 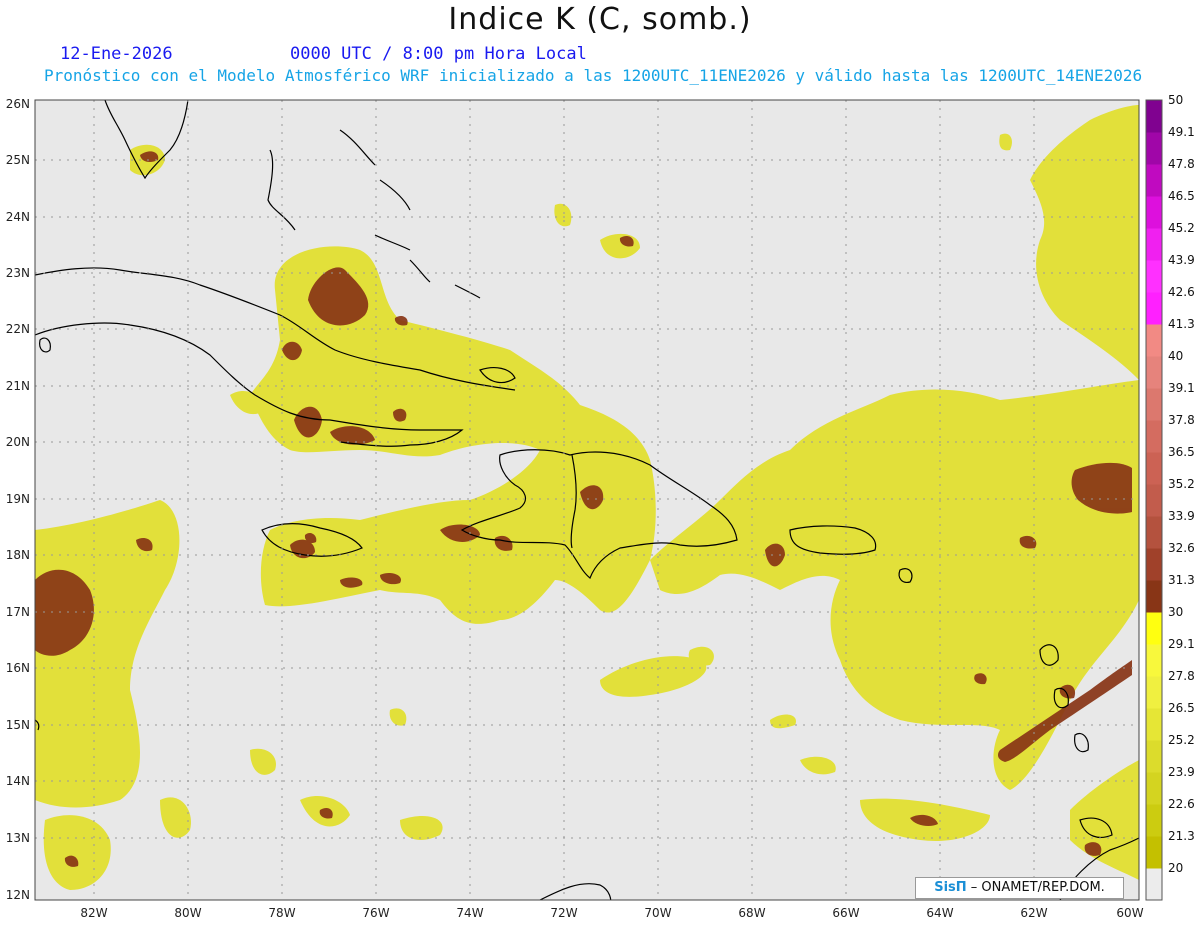 What do you see at coordinates (93, 913) in the screenshot?
I see `lon-label: 82W` at bounding box center [93, 913].